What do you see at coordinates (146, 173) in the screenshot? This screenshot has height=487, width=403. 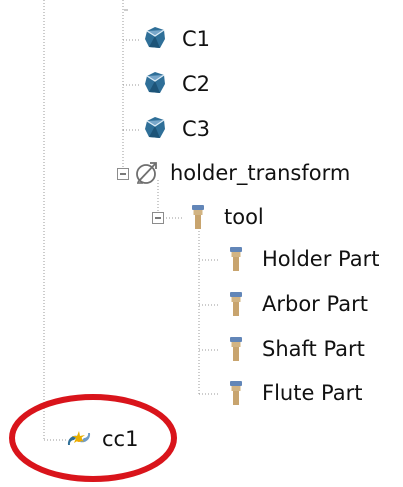 I see `transform-icon` at bounding box center [146, 173].